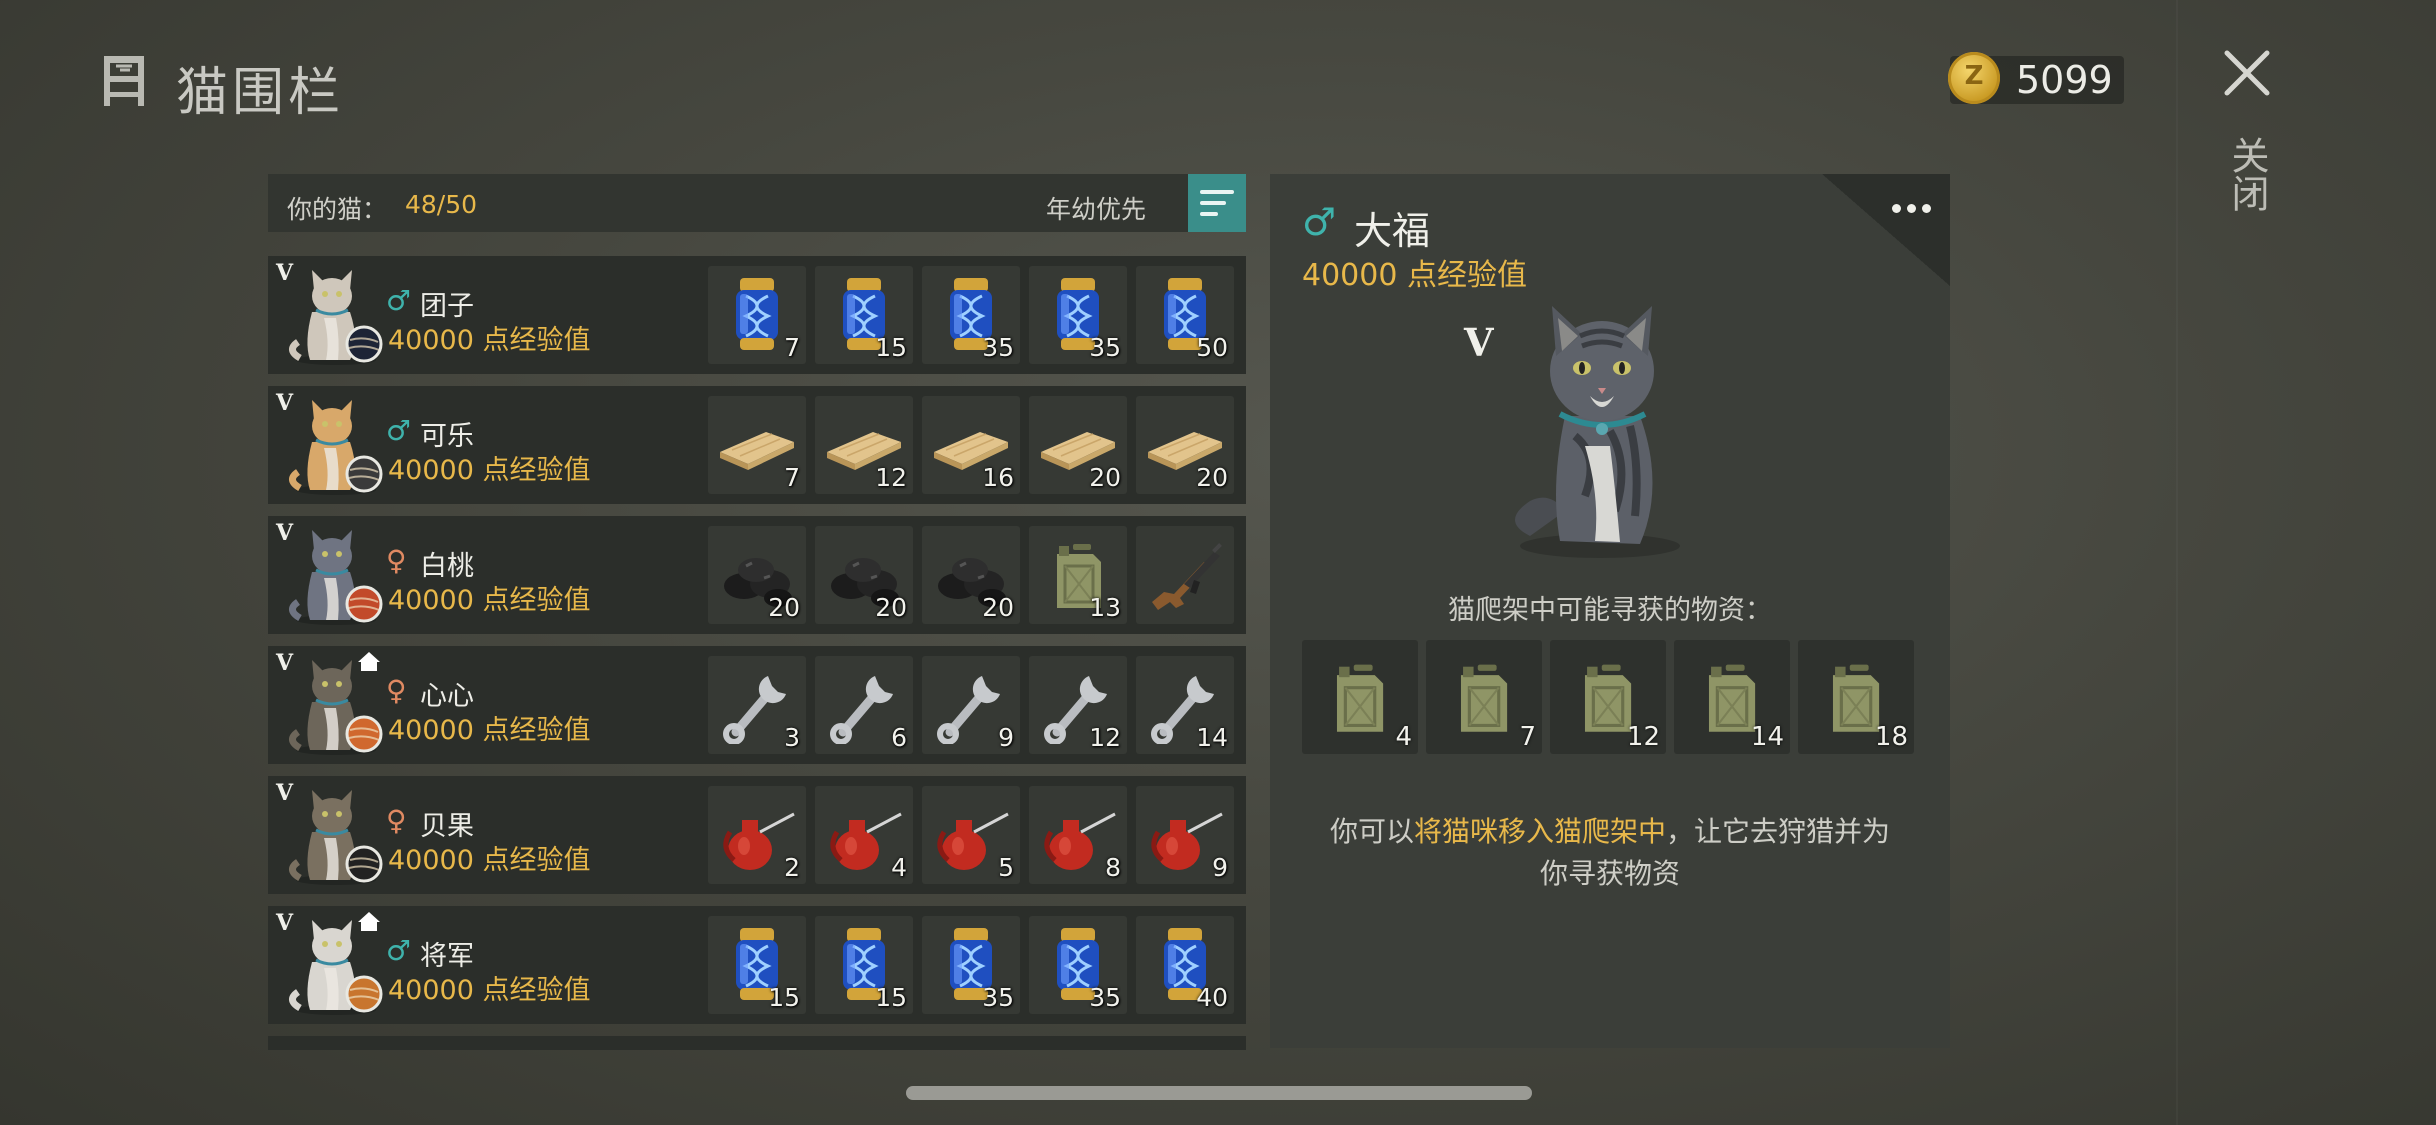 This screenshot has width=2436, height=1125. I want to click on sort-button, so click(1217, 203).